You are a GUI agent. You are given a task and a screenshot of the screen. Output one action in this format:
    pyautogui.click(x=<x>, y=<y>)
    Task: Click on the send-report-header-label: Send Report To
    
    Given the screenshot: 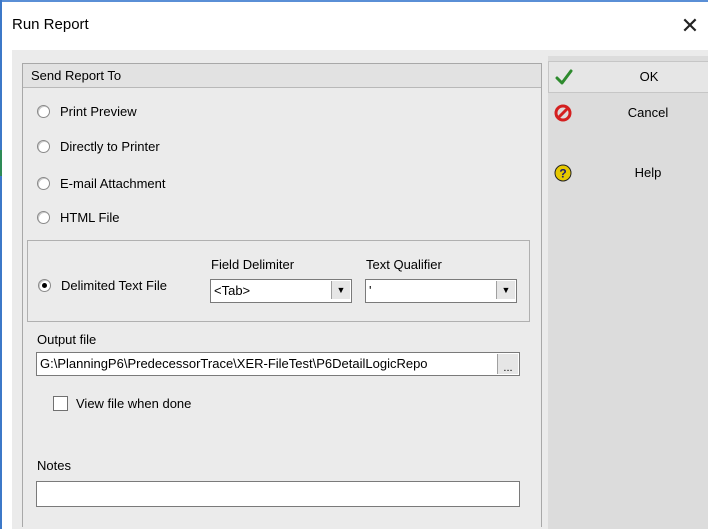 What is the action you would take?
    pyautogui.click(x=76, y=75)
    